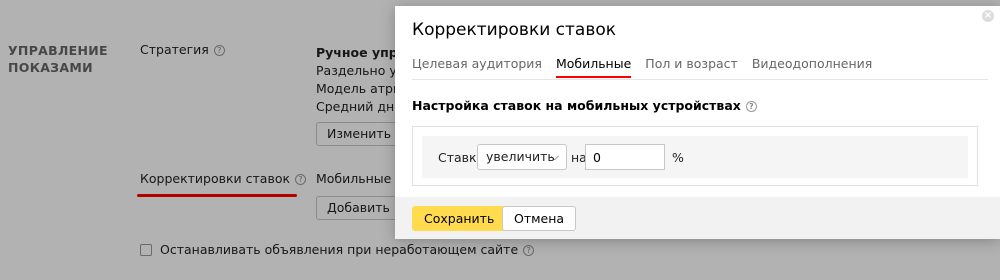 This screenshot has width=1000, height=280. What do you see at coordinates (678, 157) in the screenshot?
I see `percent-label: %` at bounding box center [678, 157].